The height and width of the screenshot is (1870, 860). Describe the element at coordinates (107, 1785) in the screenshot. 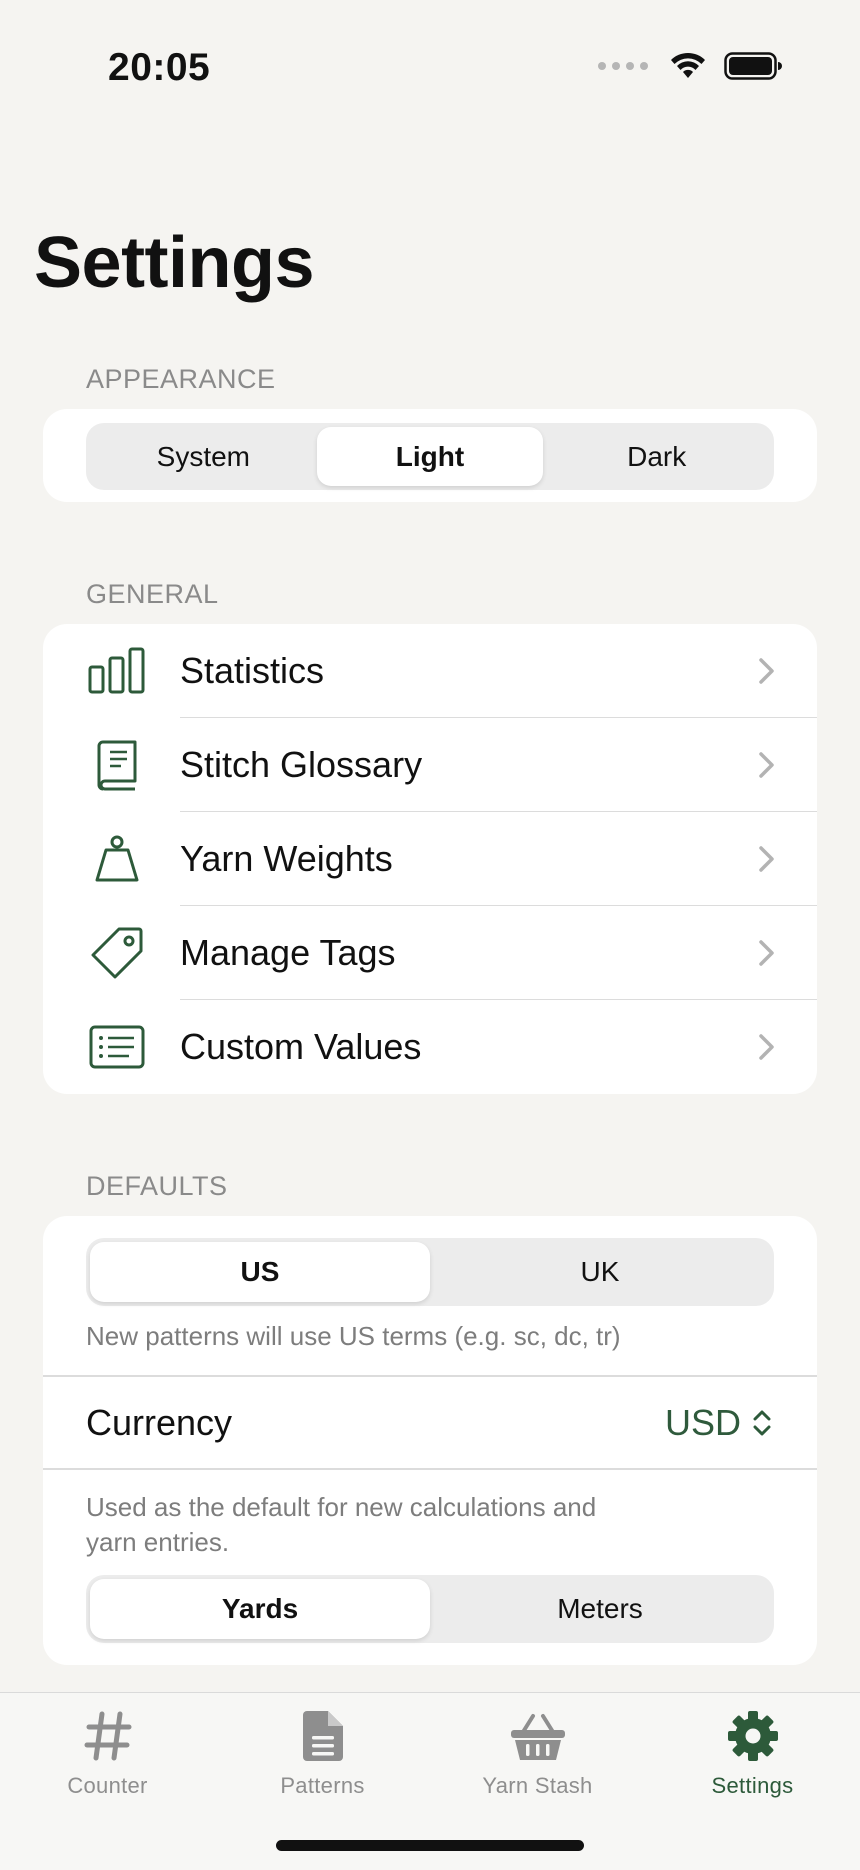

I see `tab-label: Counter` at that location.